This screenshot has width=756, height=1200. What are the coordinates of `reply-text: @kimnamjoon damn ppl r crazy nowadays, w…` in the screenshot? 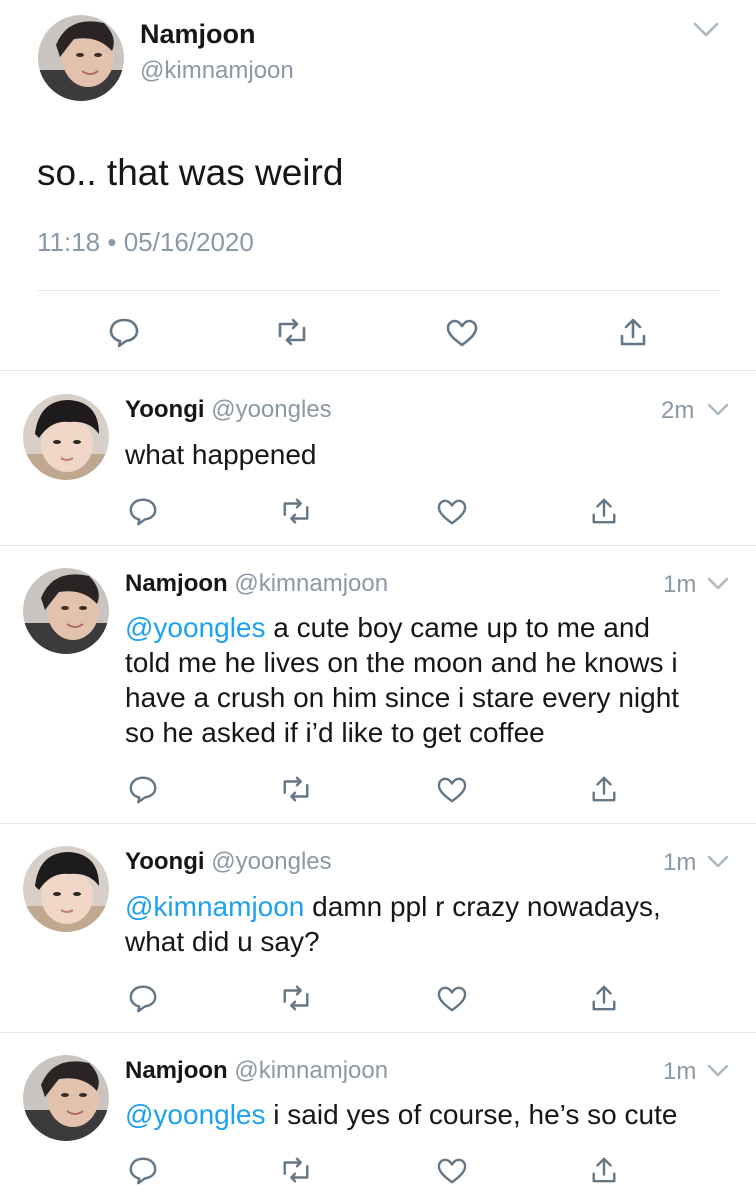 It's located at (393, 924).